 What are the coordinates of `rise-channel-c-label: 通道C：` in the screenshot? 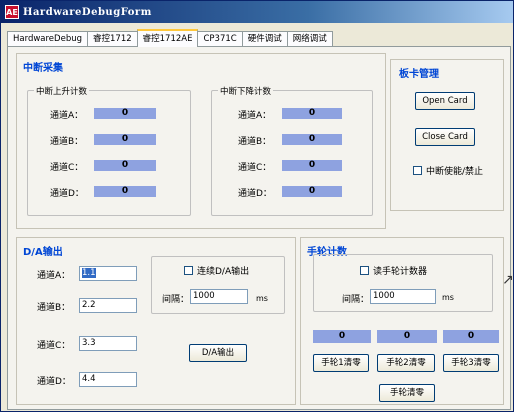 It's located at (67, 168).